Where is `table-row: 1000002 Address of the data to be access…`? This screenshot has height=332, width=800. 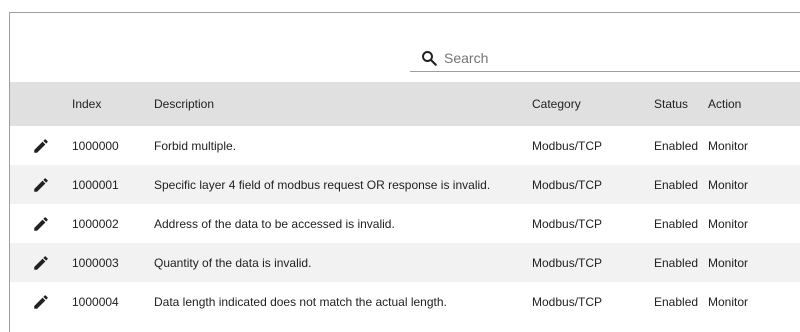
table-row: 1000002 Address of the data to be access… is located at coordinates (405, 223).